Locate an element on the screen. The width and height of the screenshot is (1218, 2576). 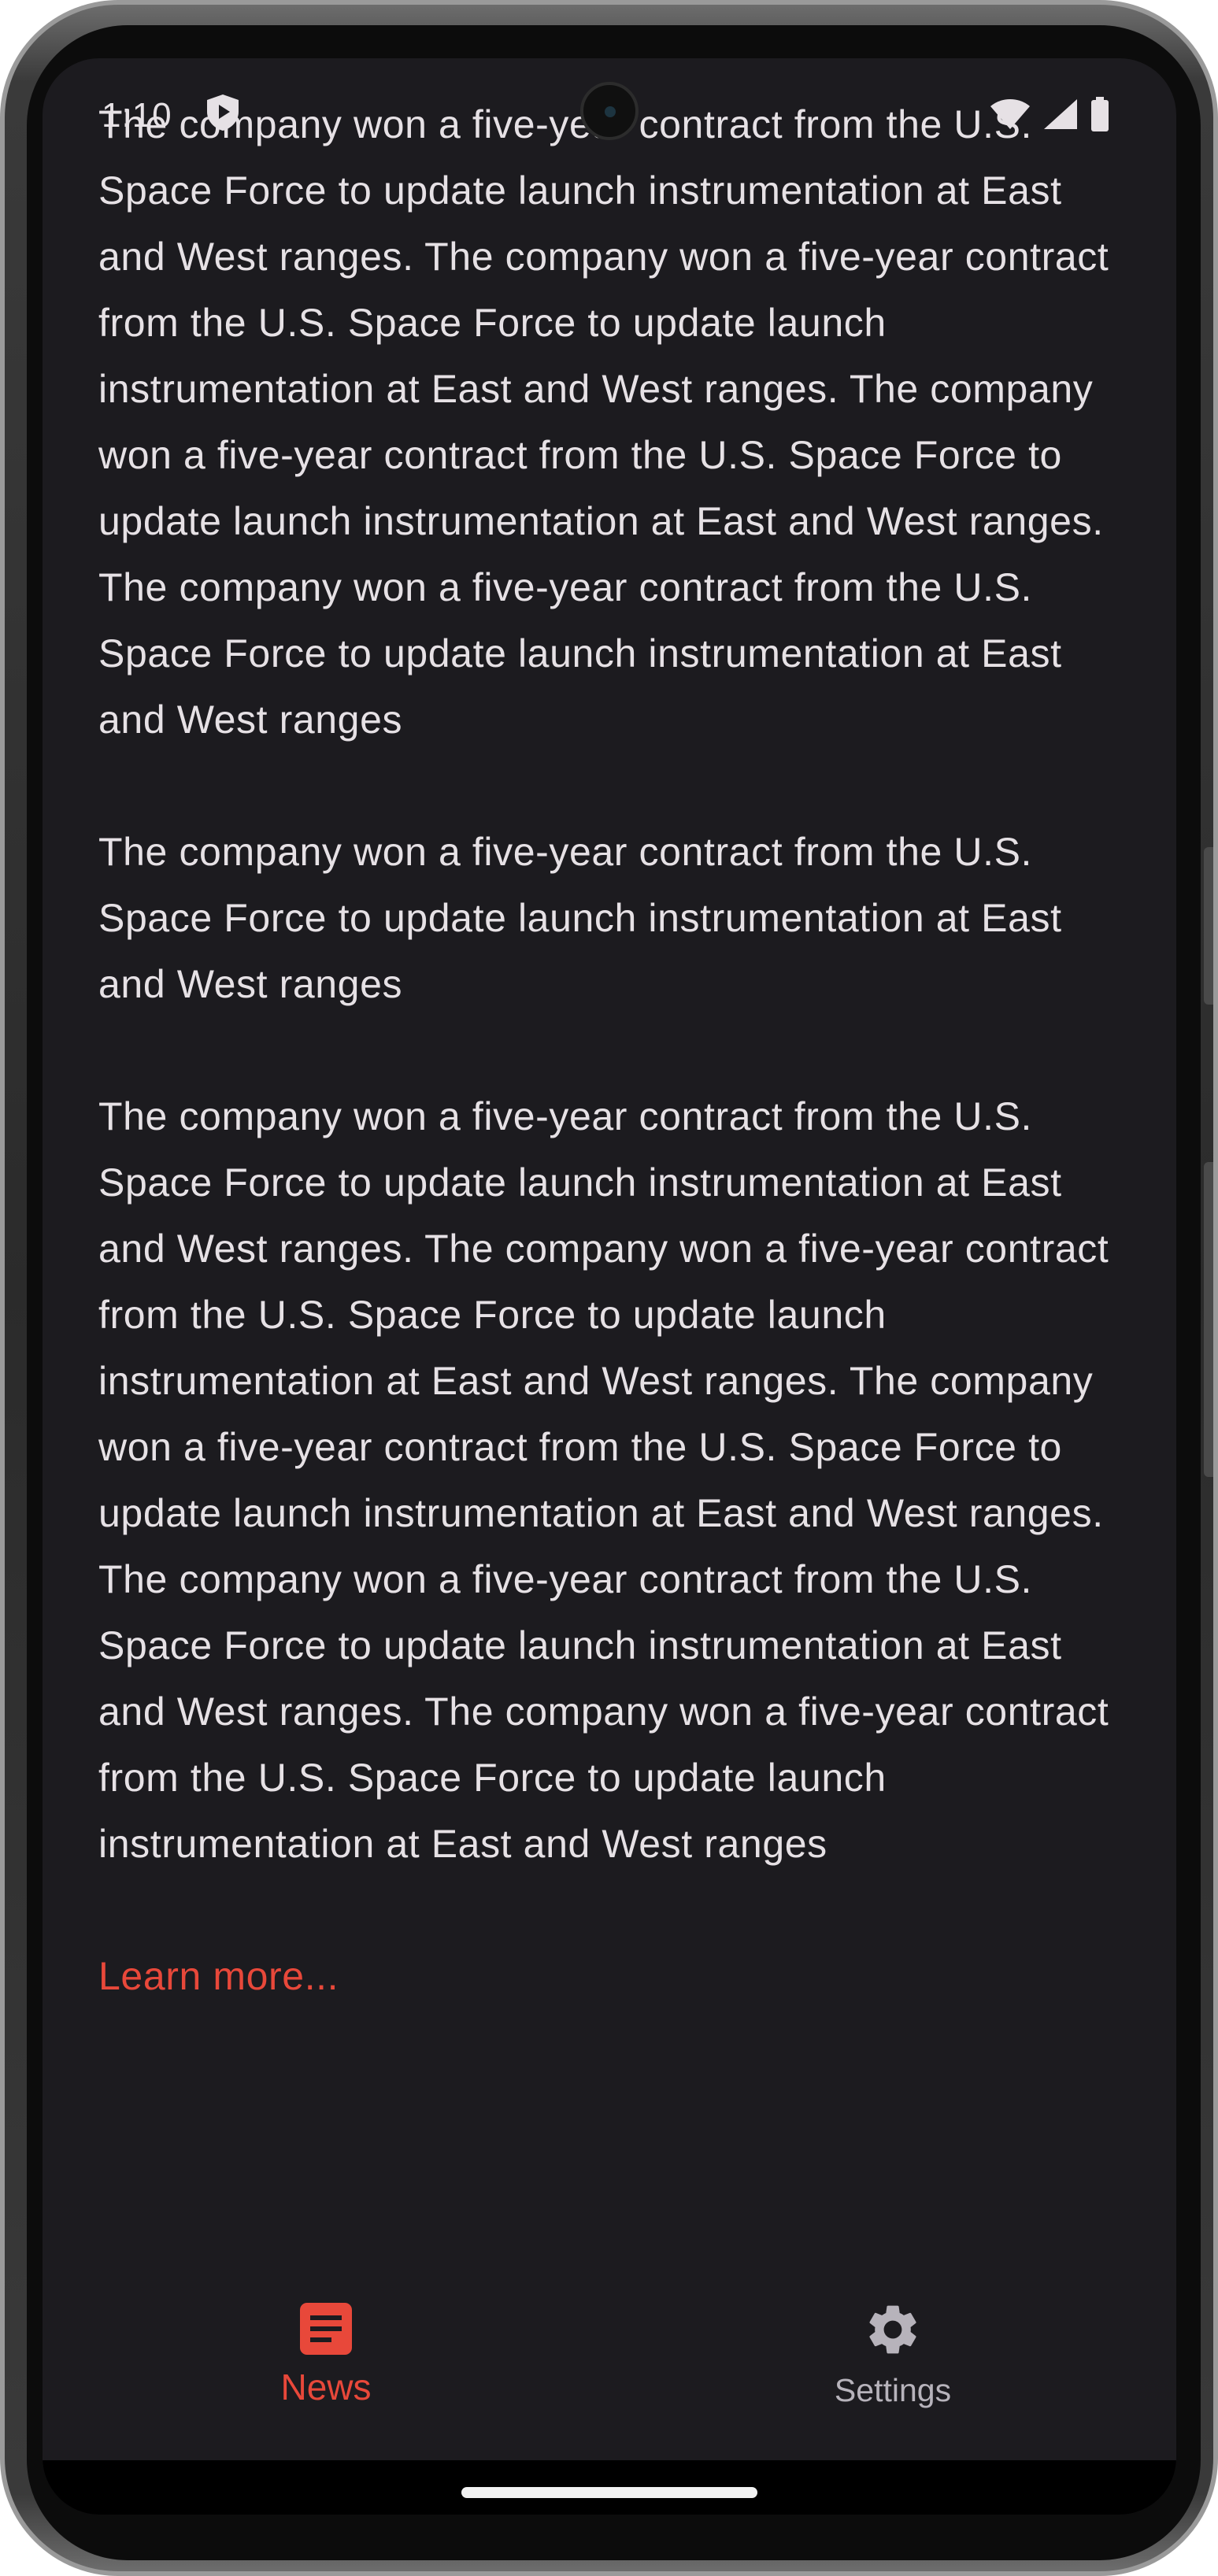
nav-item-settings: Settings is located at coordinates (892, 2365).